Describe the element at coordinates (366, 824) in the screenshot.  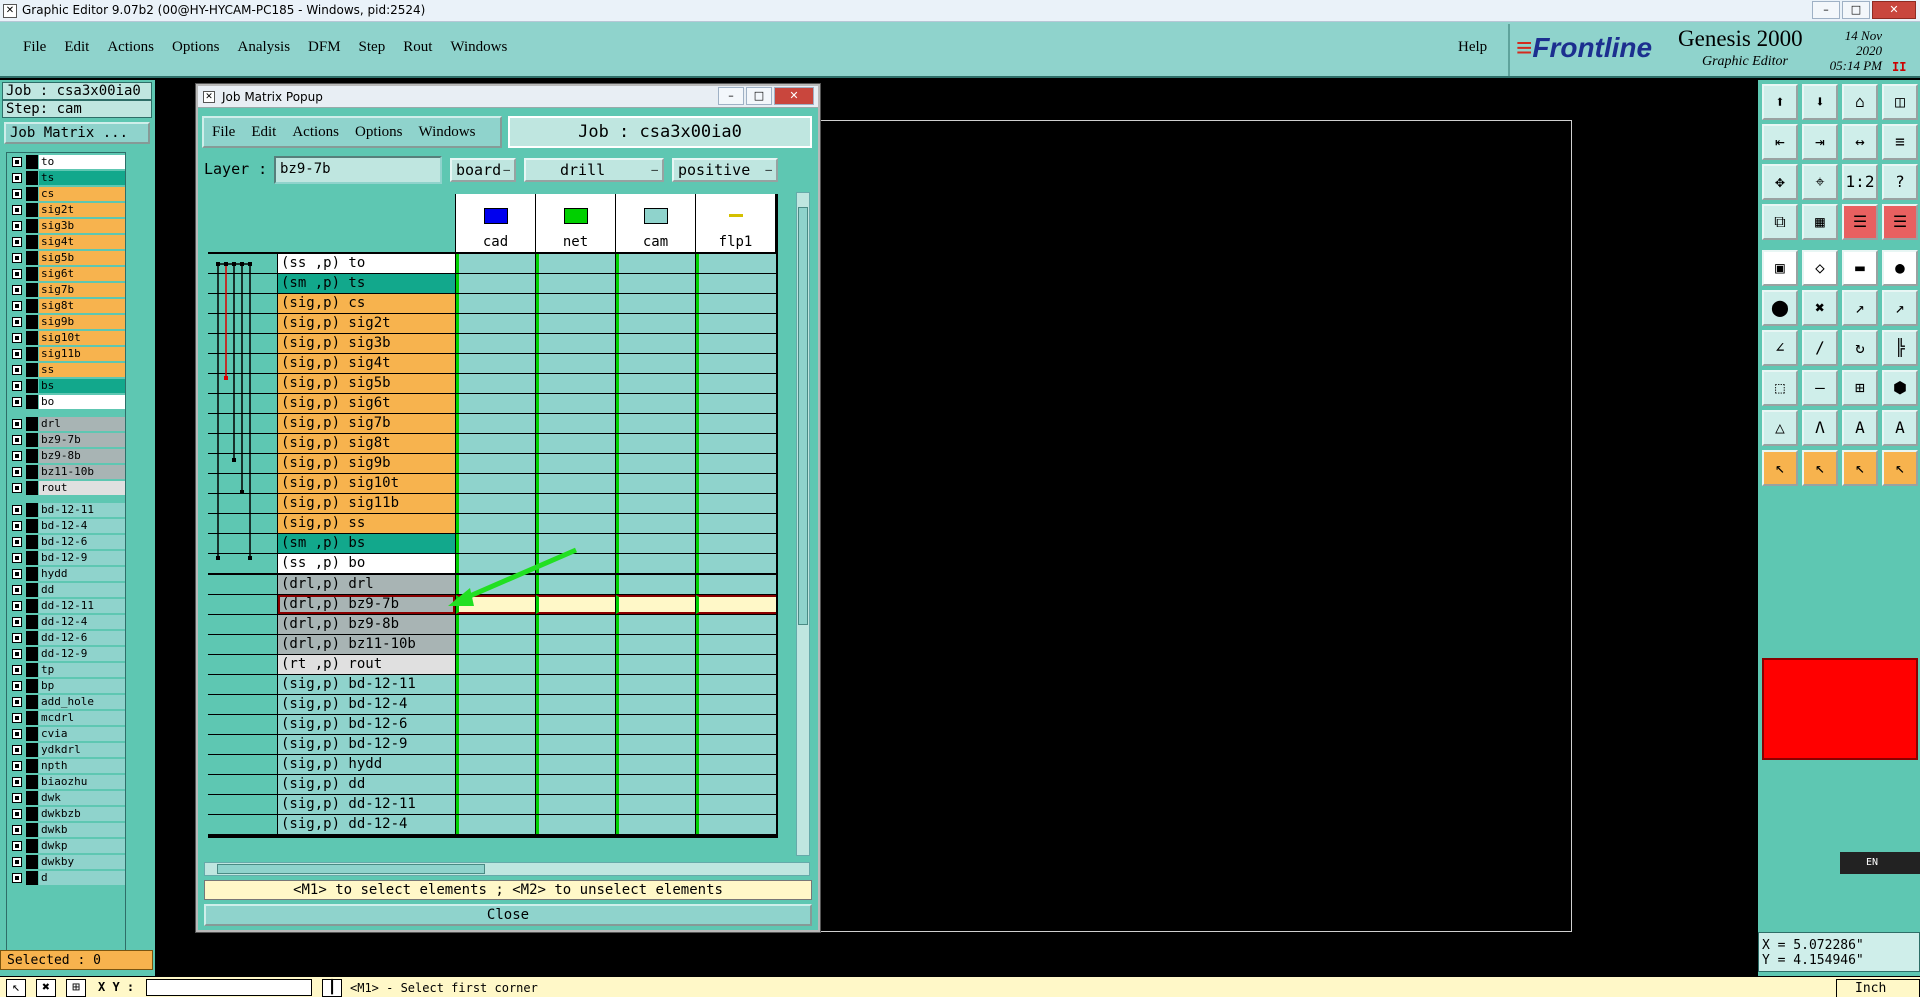
I see `matrix-layer-name: (sig,p) dd-12-4` at that location.